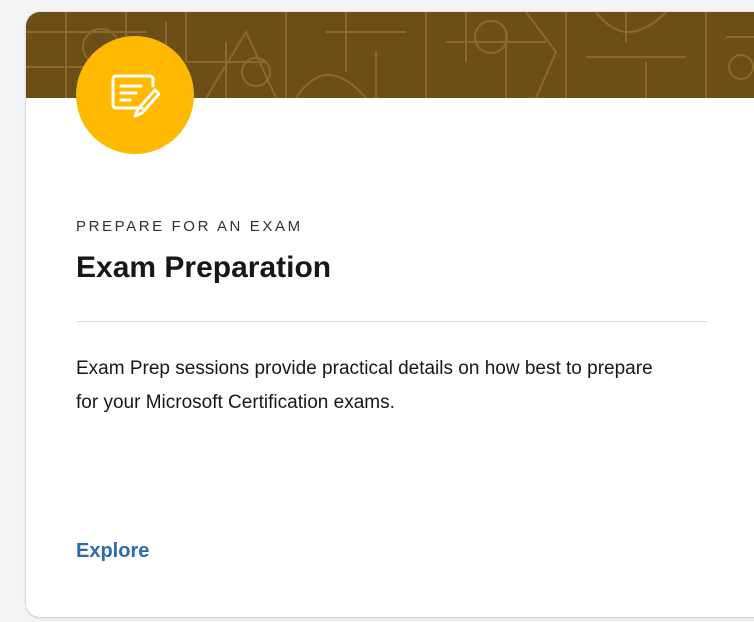 This screenshot has width=754, height=622. I want to click on exam-icon-badge, so click(135, 95).